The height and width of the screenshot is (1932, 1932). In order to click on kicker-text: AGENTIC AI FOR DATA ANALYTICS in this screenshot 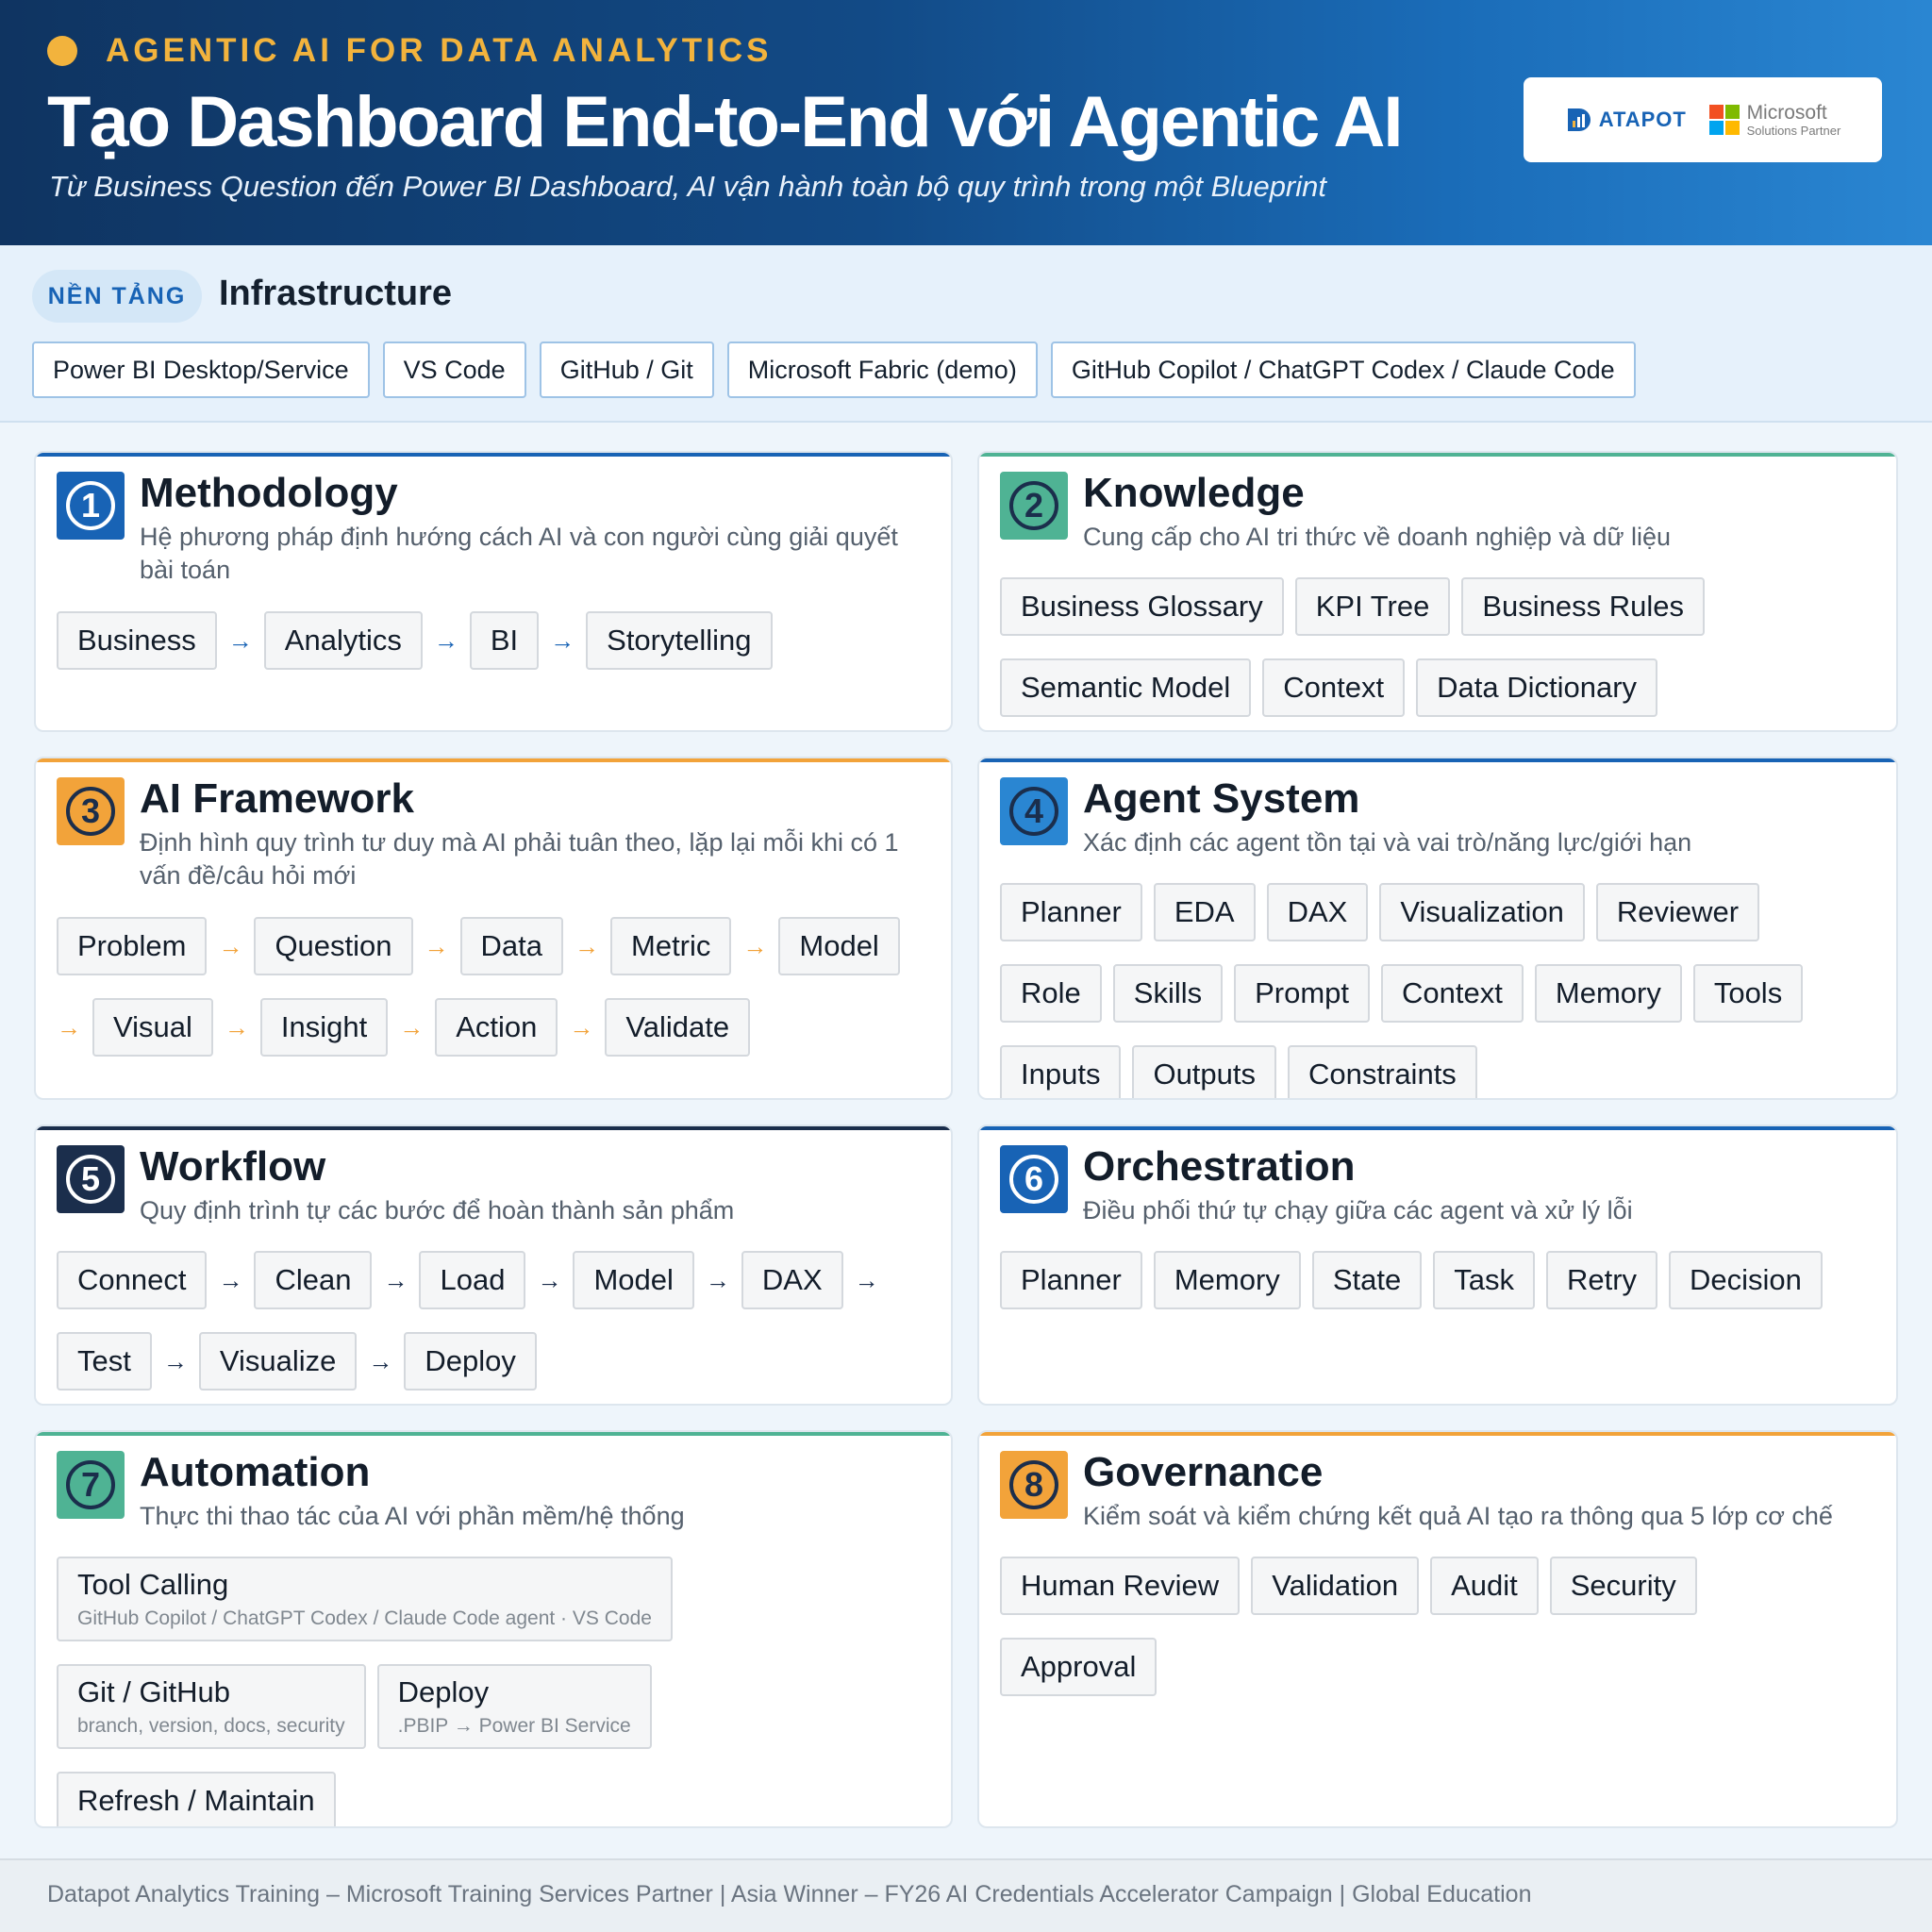, I will do `click(440, 51)`.